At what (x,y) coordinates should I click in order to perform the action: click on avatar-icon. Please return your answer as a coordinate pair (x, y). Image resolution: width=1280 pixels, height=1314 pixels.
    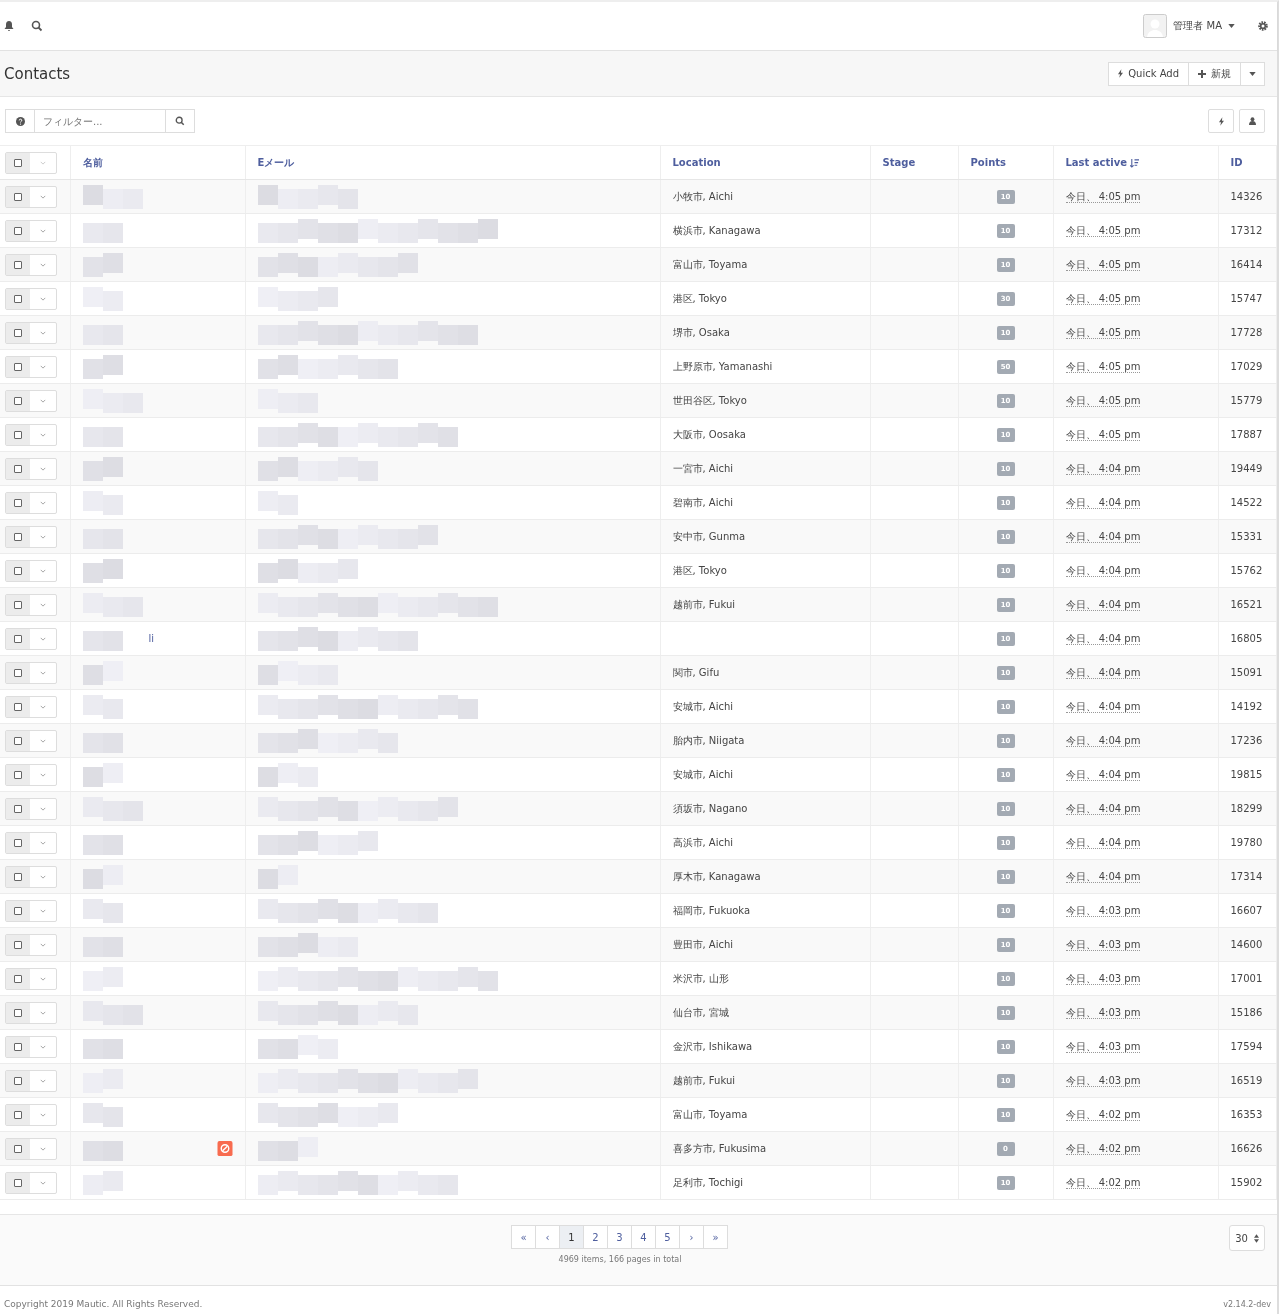
    Looking at the image, I should click on (1155, 26).